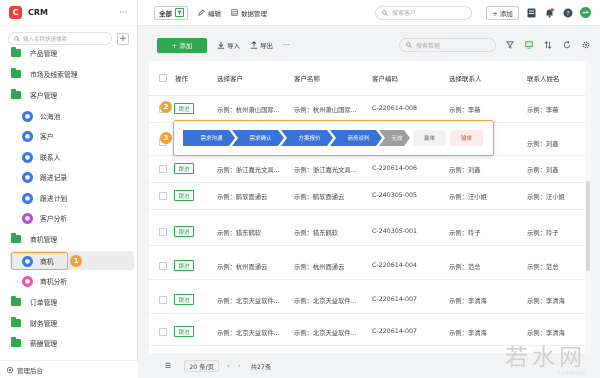 This screenshot has width=600, height=378. I want to click on database-icon, so click(234, 12).